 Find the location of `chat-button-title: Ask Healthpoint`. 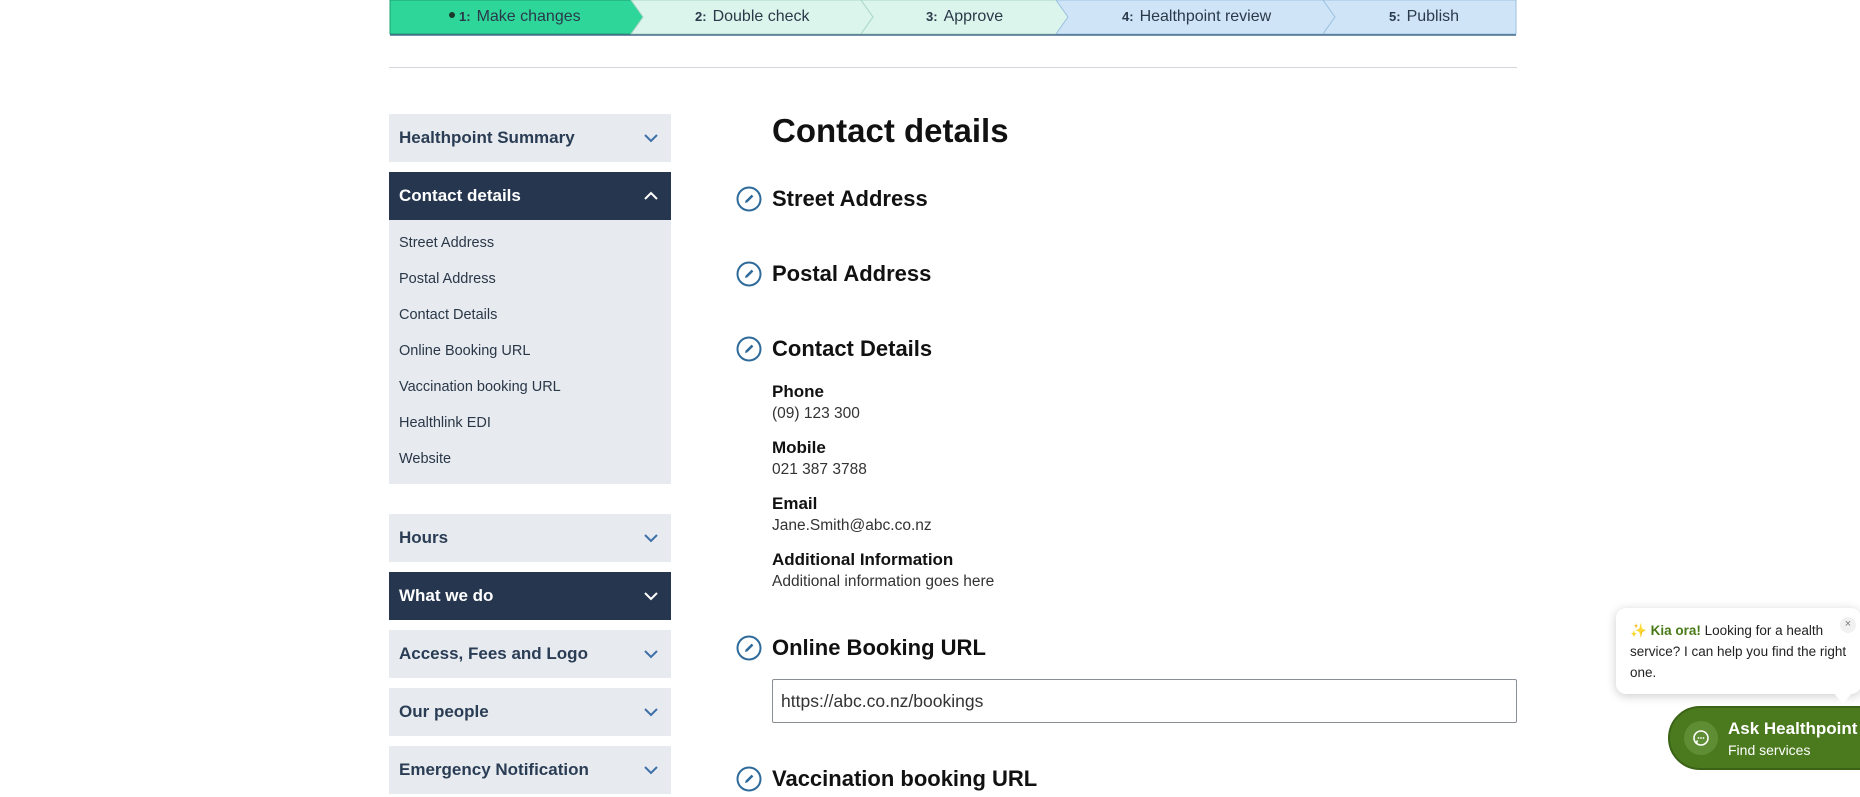

chat-button-title: Ask Healthpoint is located at coordinates (1793, 728).